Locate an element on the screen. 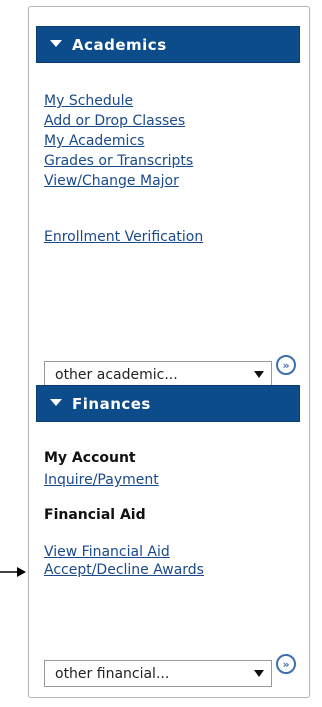 The width and height of the screenshot is (322, 707). my-academics-link: My Academics is located at coordinates (94, 141).